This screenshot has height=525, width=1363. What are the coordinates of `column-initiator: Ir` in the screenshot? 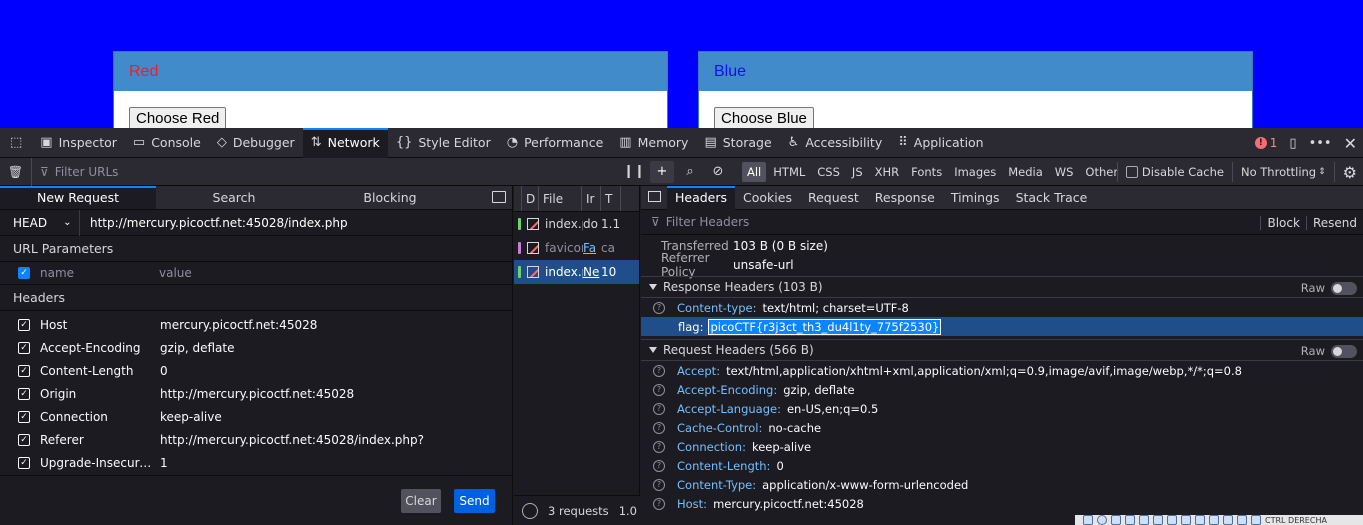 It's located at (591, 198).